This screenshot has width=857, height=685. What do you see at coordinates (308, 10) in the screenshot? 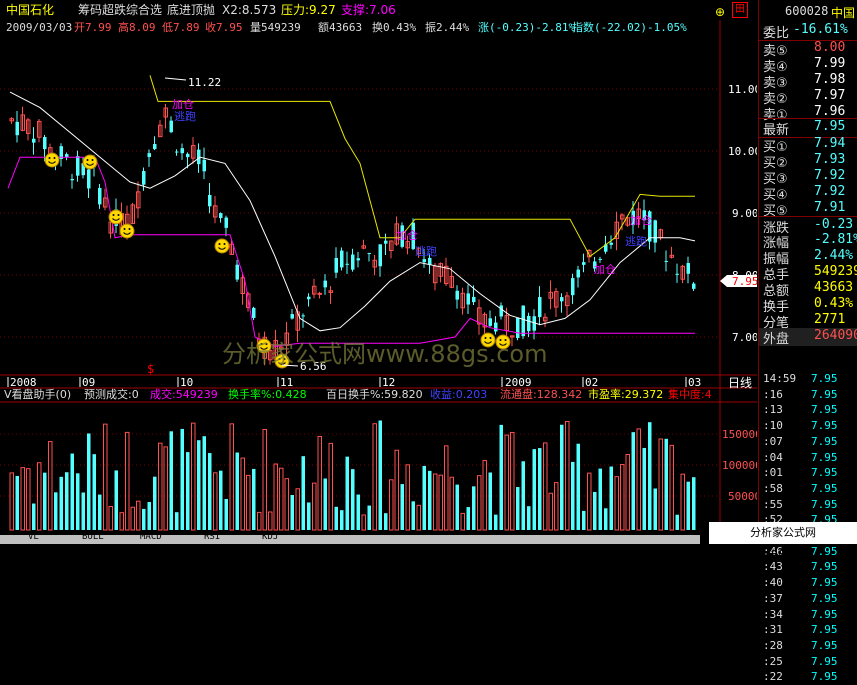
I see `pressure-value: 压力:9.27` at bounding box center [308, 10].